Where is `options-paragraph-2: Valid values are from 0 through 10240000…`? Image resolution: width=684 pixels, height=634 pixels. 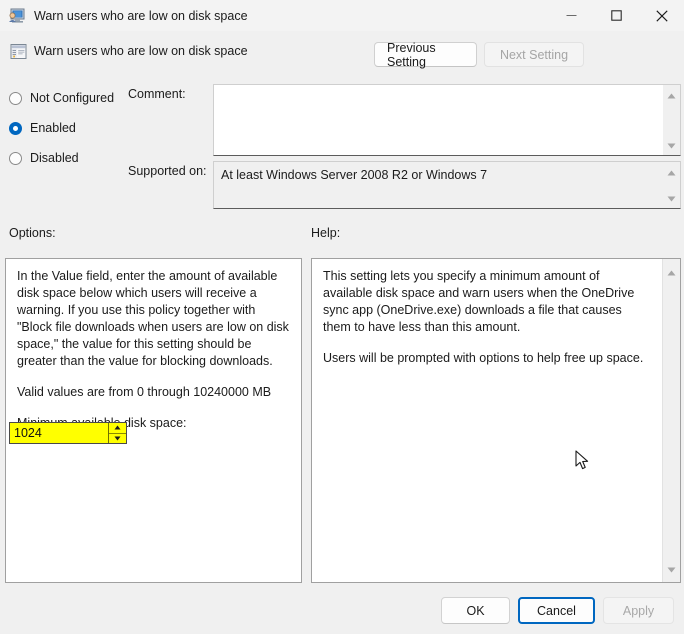 options-paragraph-2: Valid values are from 0 through 10240000… is located at coordinates (144, 392).